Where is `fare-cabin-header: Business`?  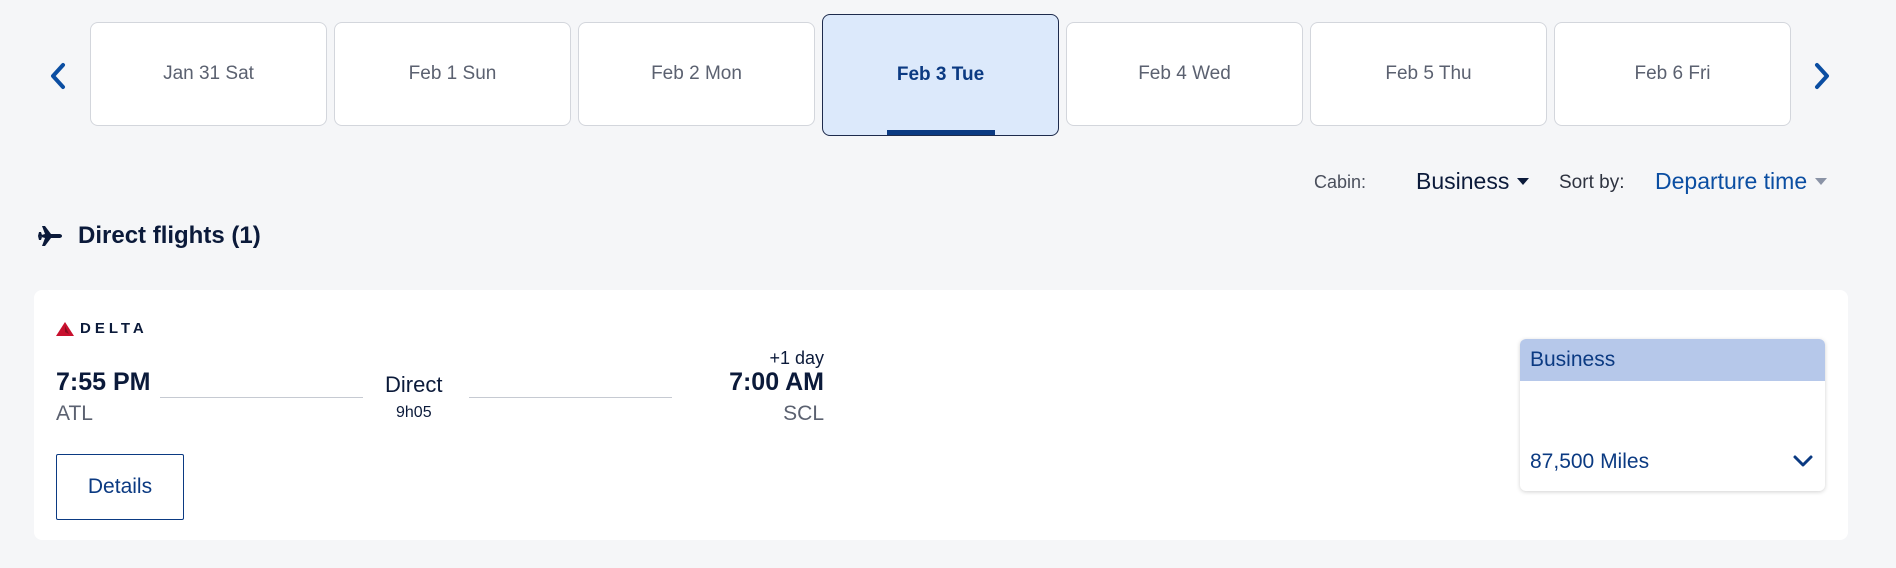
fare-cabin-header: Business is located at coordinates (1672, 360).